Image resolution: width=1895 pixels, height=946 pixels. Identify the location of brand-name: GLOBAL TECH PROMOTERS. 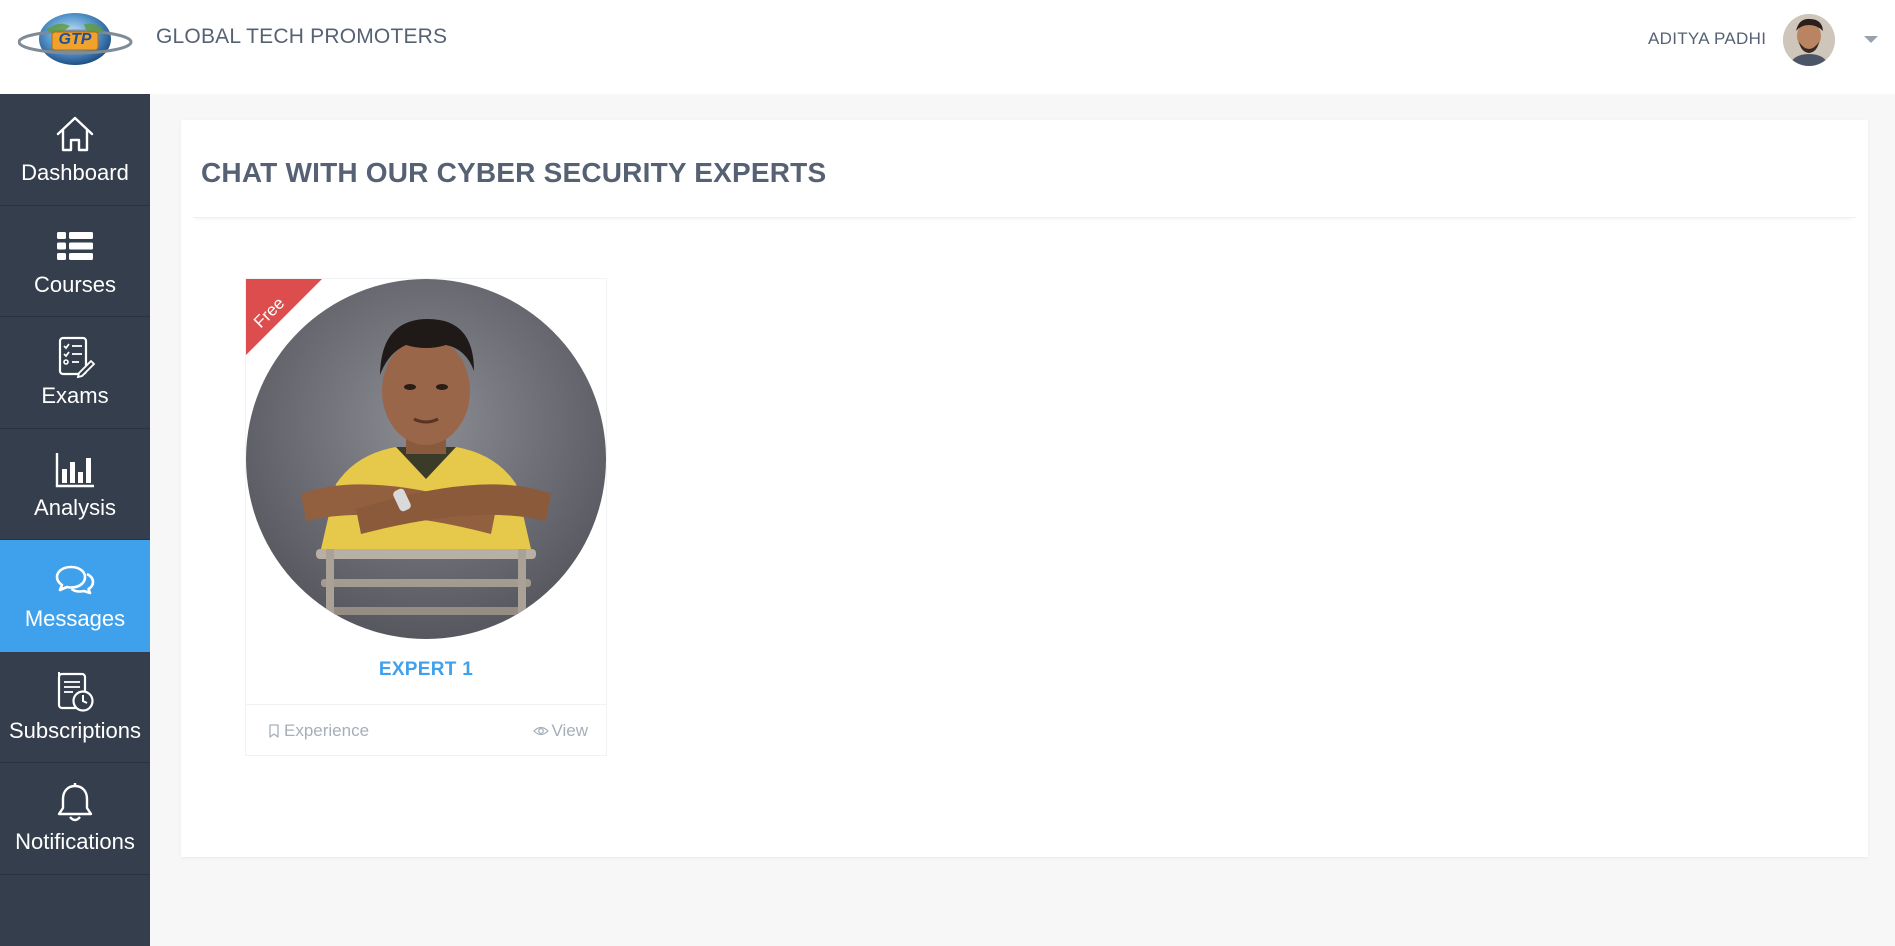
(302, 36).